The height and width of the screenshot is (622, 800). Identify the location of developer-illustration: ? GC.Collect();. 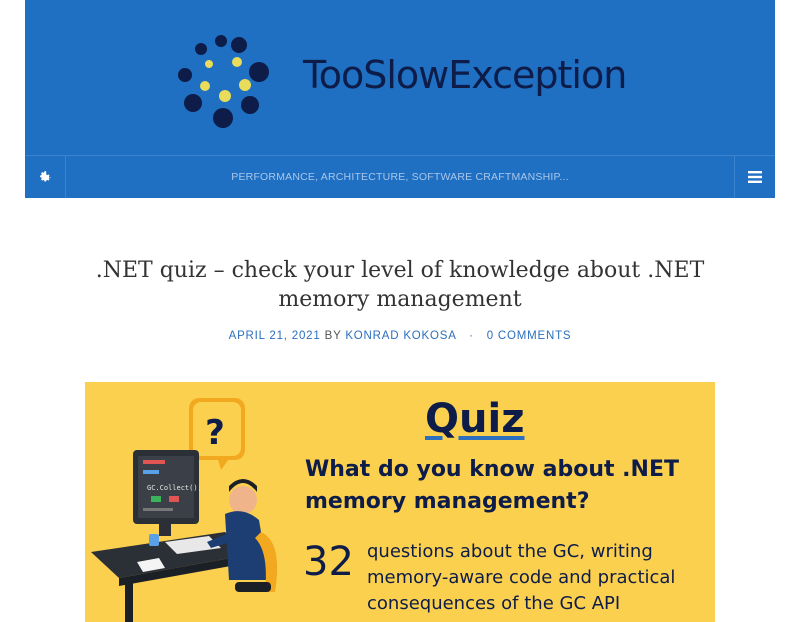
(184, 510).